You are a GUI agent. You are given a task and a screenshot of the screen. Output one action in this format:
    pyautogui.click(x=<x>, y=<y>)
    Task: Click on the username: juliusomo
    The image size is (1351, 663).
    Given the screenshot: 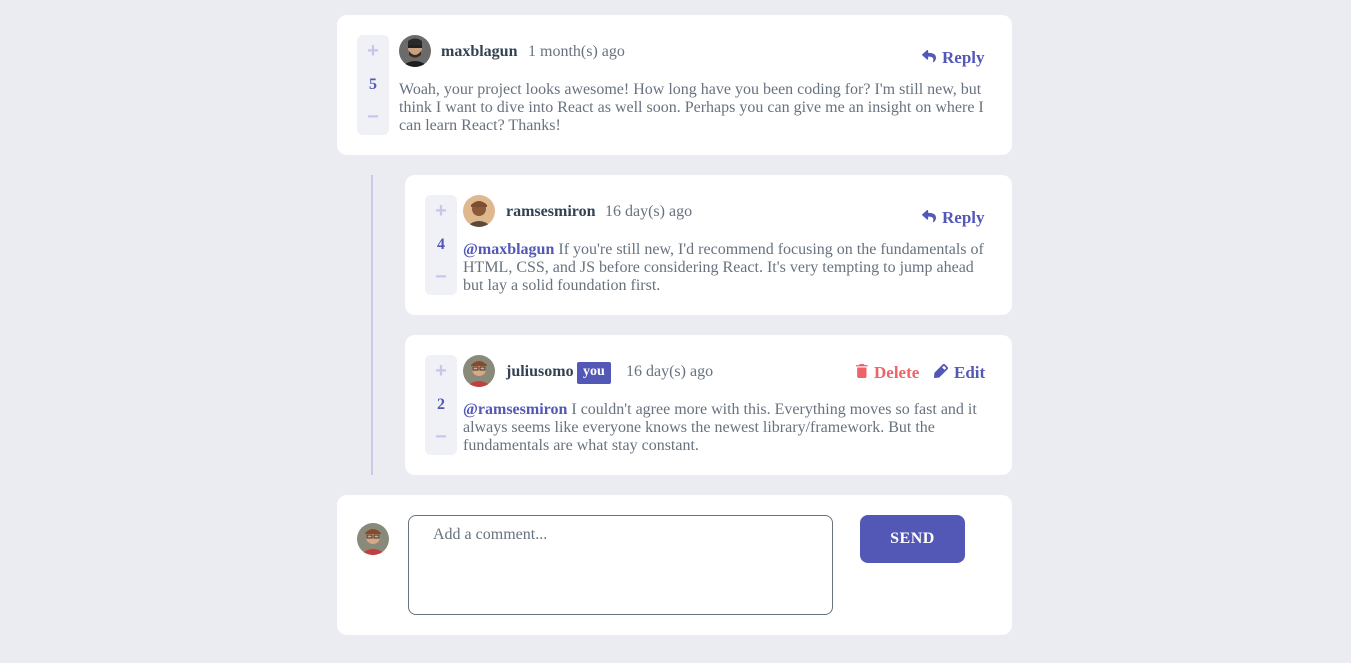 What is the action you would take?
    pyautogui.click(x=540, y=372)
    